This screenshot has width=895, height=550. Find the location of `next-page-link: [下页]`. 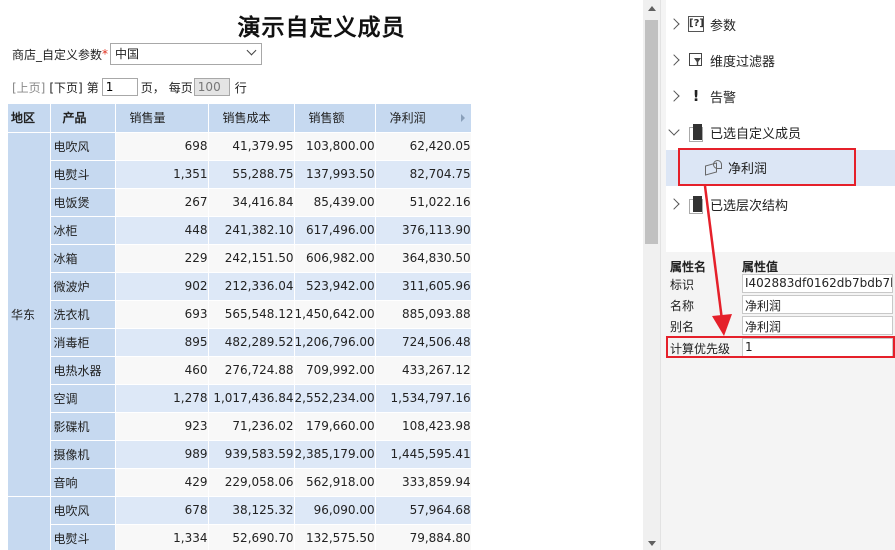

next-page-link: [下页] is located at coordinates (65, 87).